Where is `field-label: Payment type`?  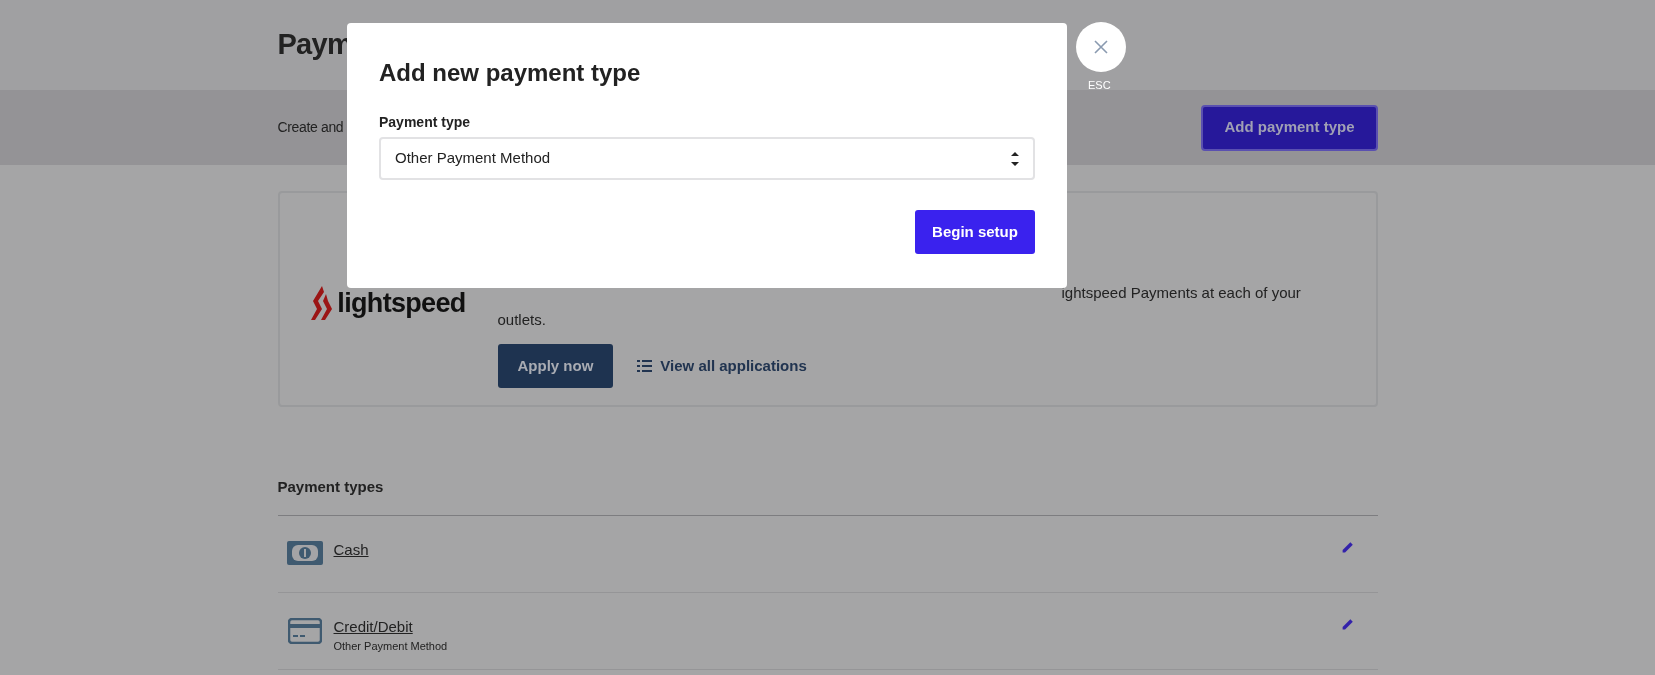
field-label: Payment type is located at coordinates (425, 122).